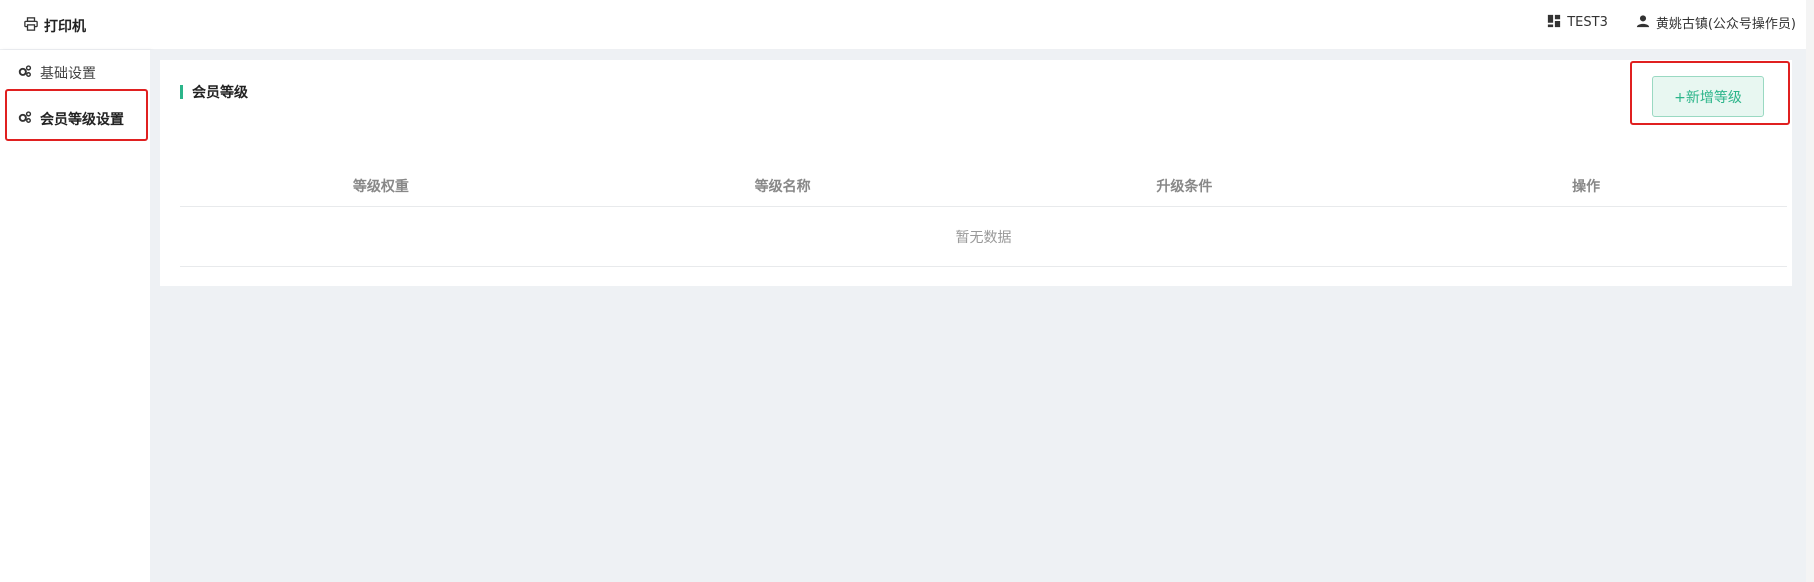 The height and width of the screenshot is (582, 1814). I want to click on add-level-button: +新增等级, so click(1708, 96).